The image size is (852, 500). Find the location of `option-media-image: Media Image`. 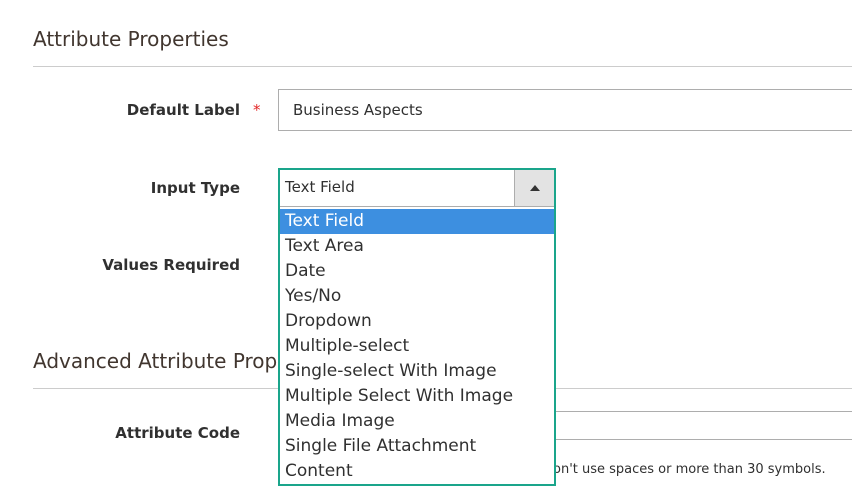

option-media-image: Media Image is located at coordinates (417, 421).